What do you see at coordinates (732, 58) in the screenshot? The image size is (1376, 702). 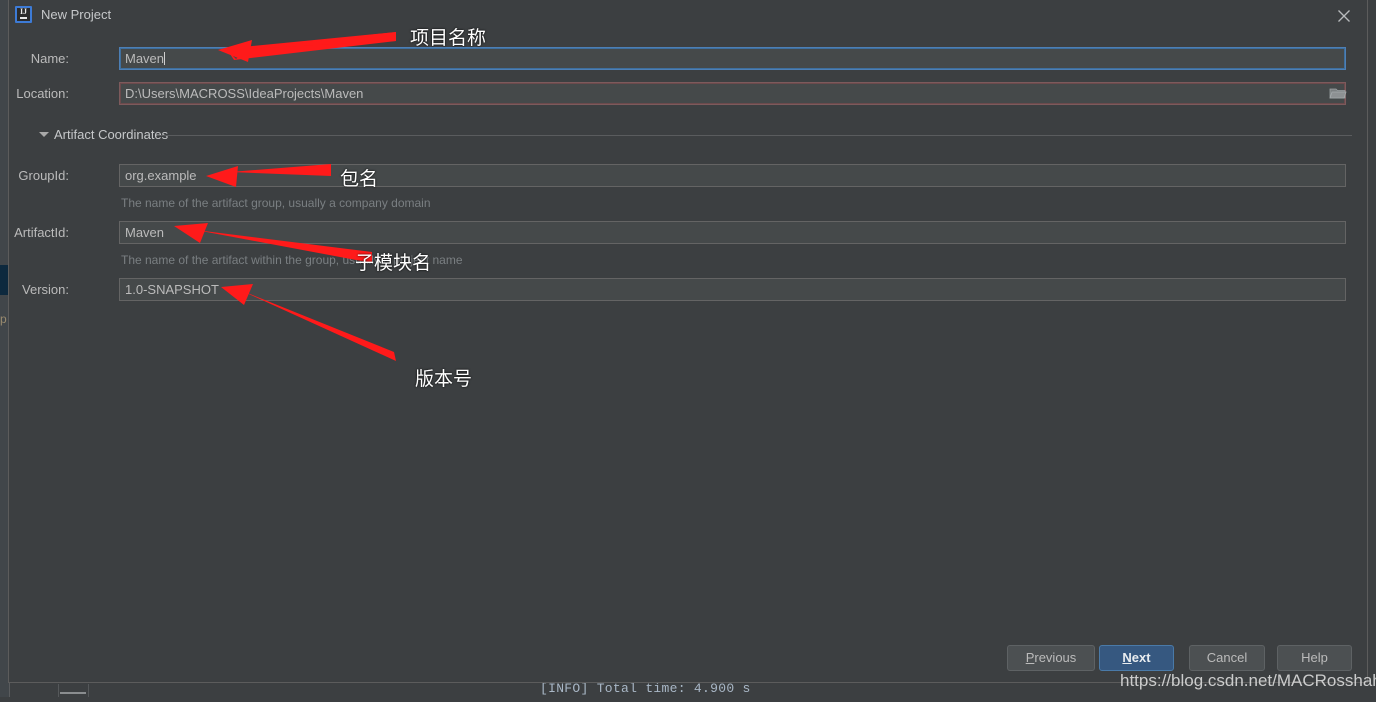 I see `name-input: Maven` at bounding box center [732, 58].